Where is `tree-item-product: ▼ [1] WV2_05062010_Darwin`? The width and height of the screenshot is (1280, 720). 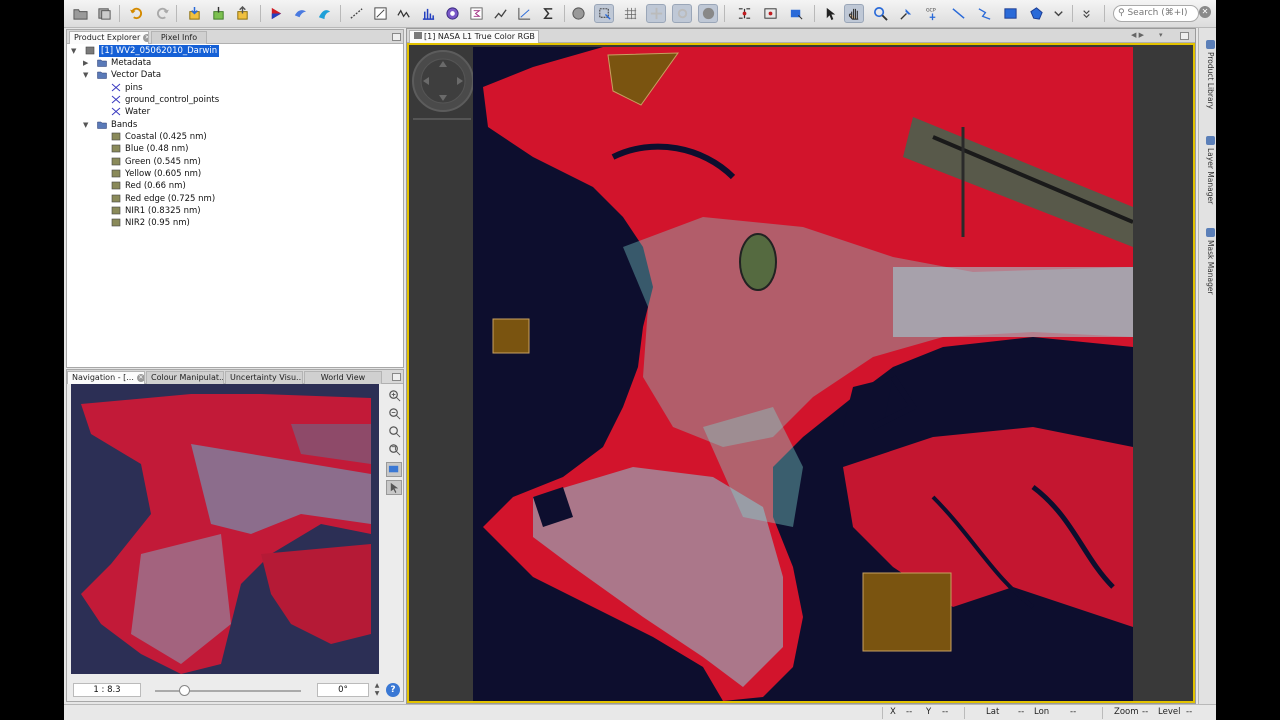 tree-item-product: ▼ [1] WV2_05062010_Darwin is located at coordinates (151, 51).